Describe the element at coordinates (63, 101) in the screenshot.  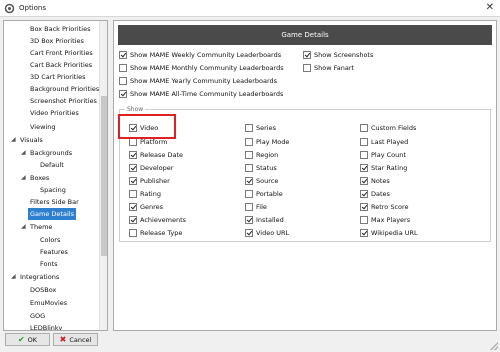
I see `tree-item: Screenshot Priorities` at that location.